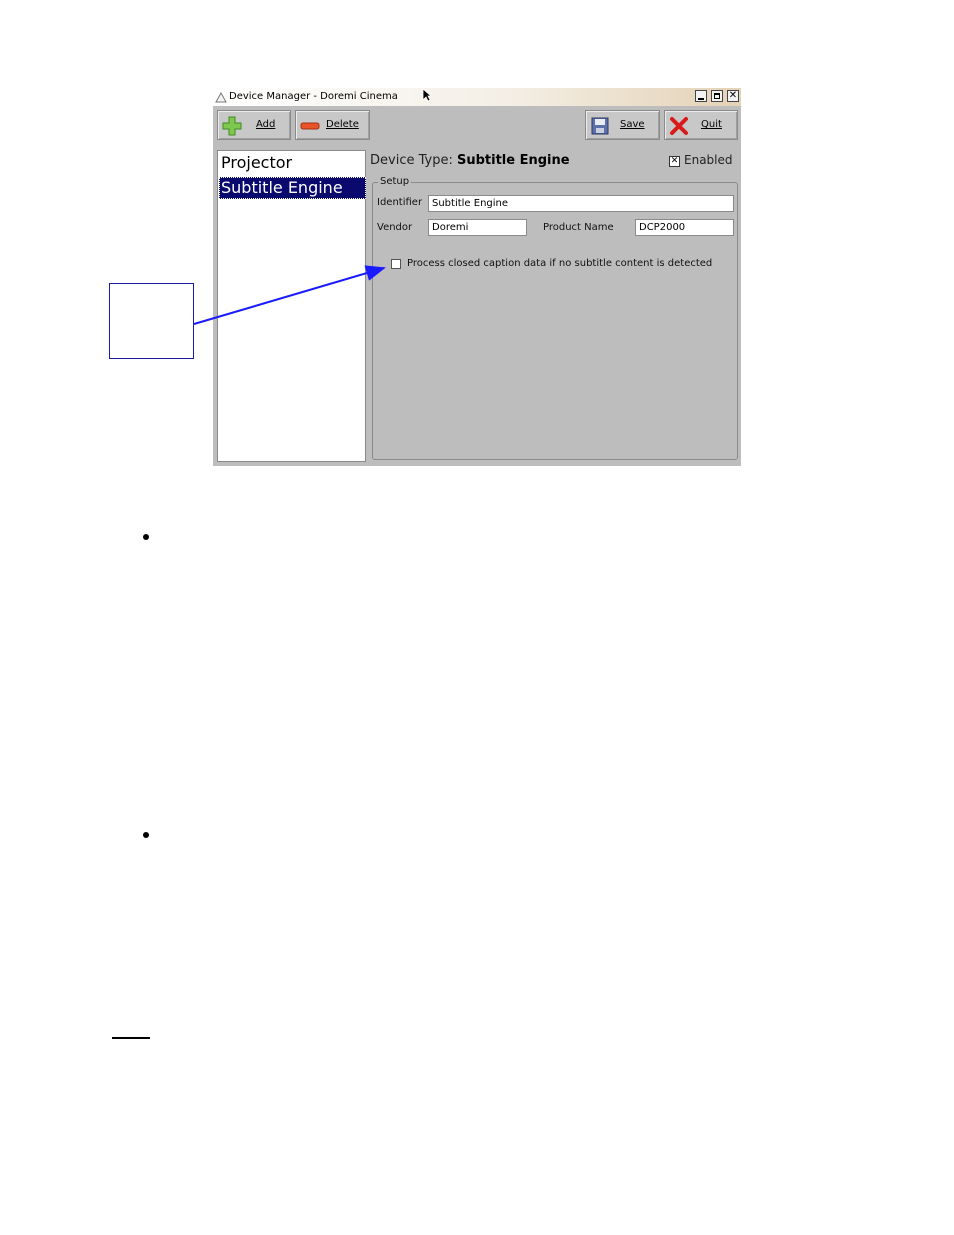 This screenshot has width=954, height=1235. Describe the element at coordinates (395, 227) in the screenshot. I see `vendor-label: Vendor` at that location.